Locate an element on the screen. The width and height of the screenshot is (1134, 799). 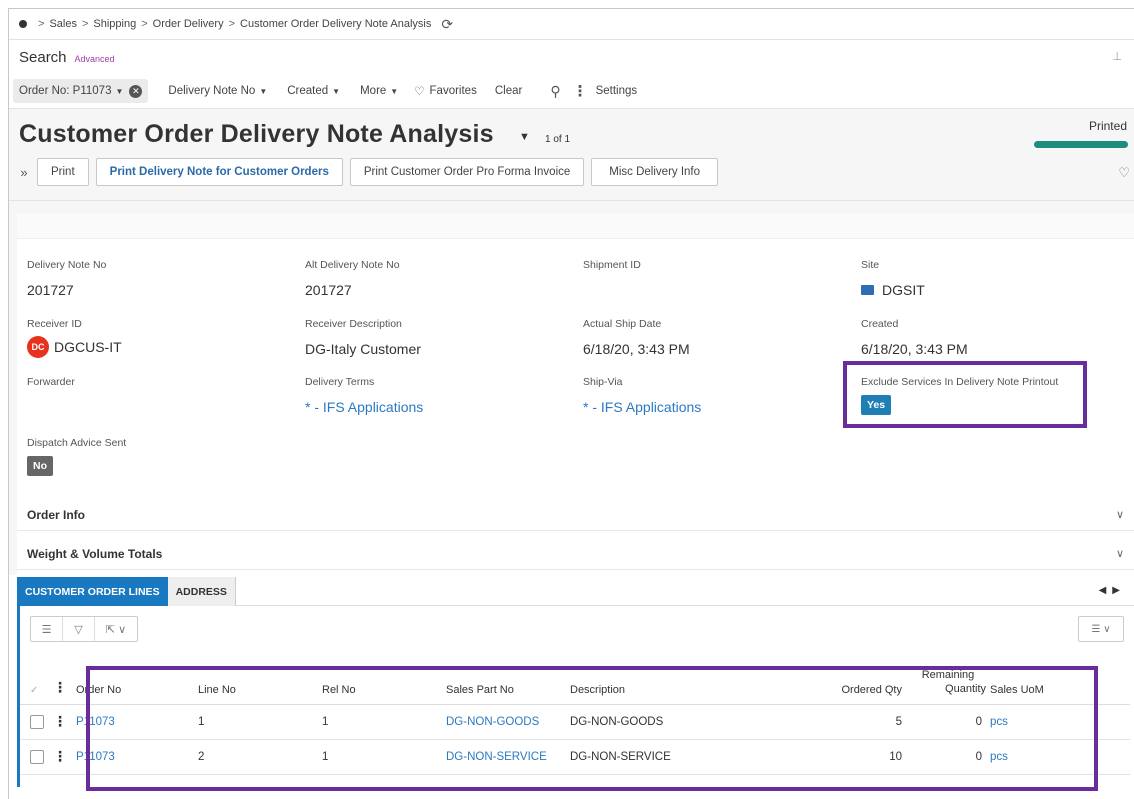
field-label: Created is located at coordinates (880, 324).